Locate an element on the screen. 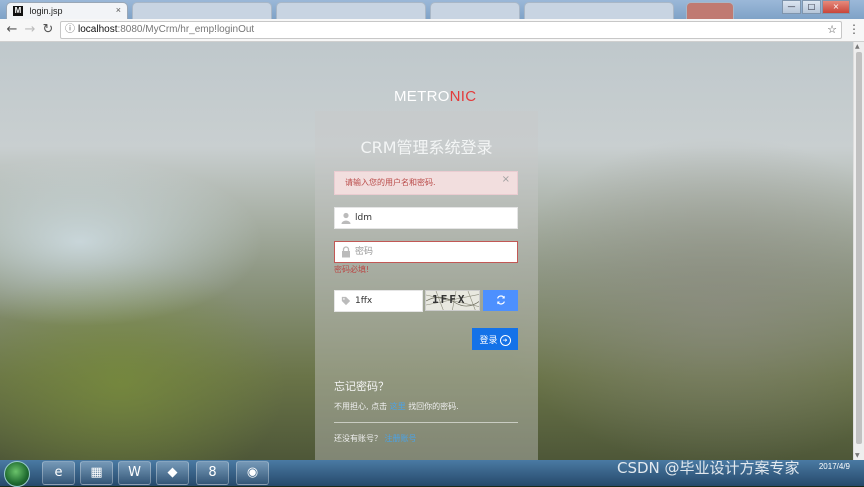 This screenshot has width=864, height=487. captcha-code-text: 1FFX is located at coordinates (449, 299).